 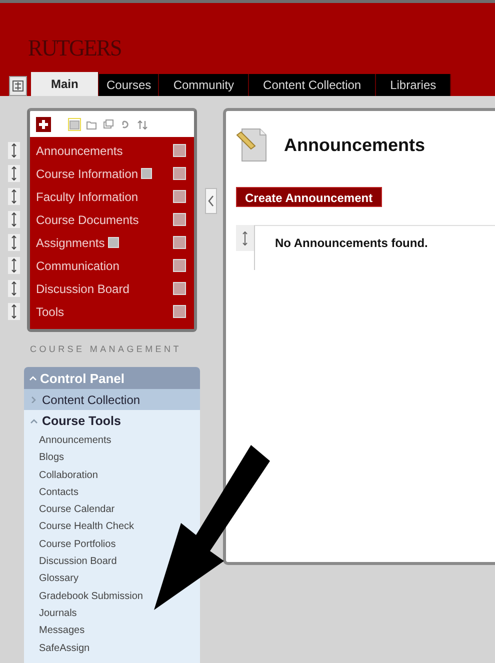 I want to click on create-announcement-button: Create Announcement, so click(x=309, y=197).